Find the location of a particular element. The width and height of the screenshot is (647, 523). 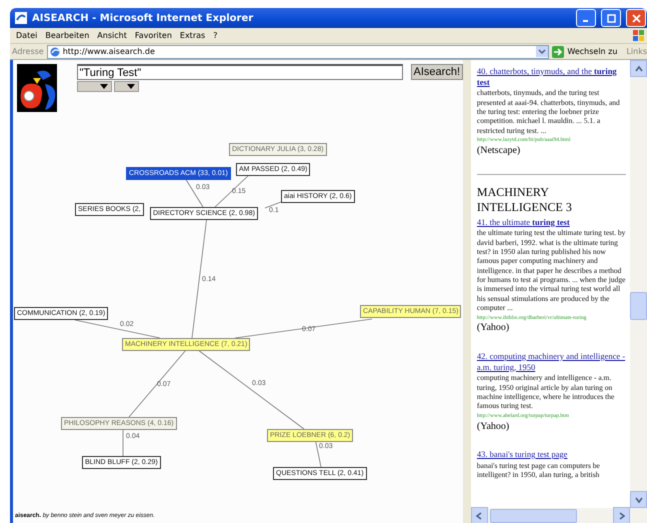

minimize-button is located at coordinates (586, 18).